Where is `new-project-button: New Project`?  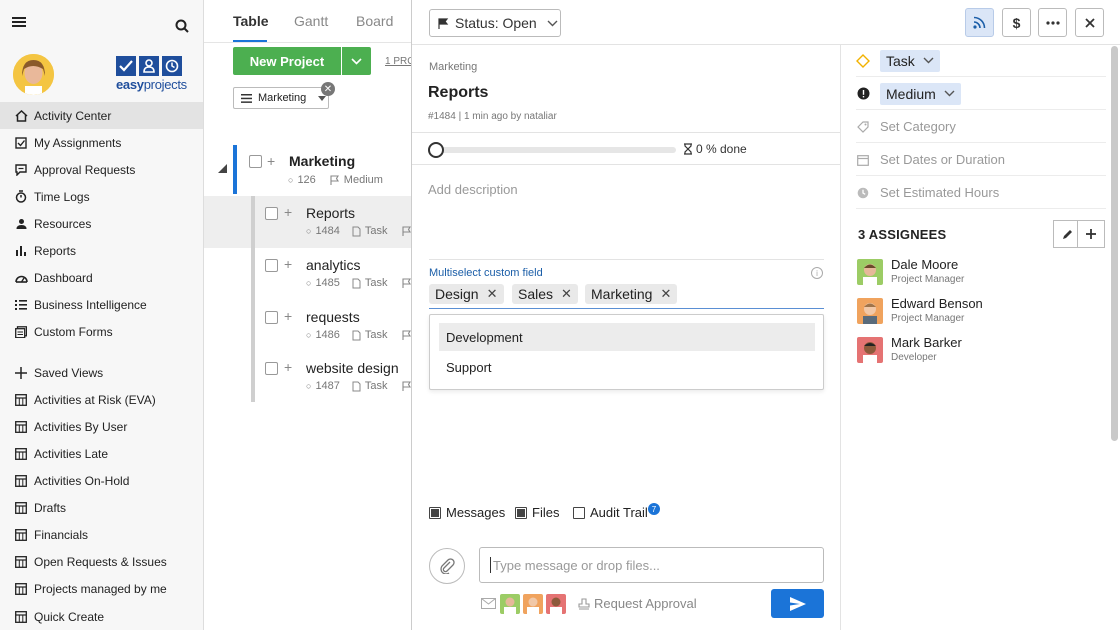
new-project-button: New Project is located at coordinates (287, 61).